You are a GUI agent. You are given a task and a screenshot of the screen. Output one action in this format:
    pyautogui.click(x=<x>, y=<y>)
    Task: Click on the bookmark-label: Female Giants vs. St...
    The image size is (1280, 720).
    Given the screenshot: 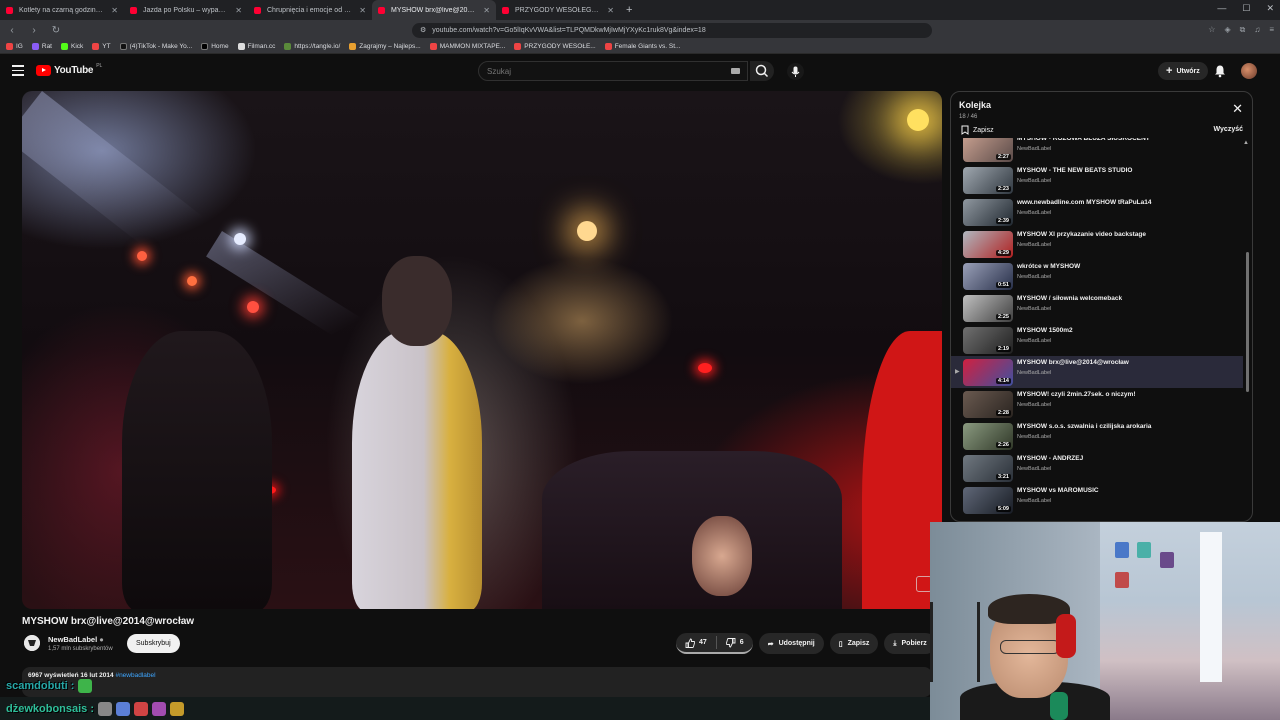 What is the action you would take?
    pyautogui.click(x=647, y=46)
    